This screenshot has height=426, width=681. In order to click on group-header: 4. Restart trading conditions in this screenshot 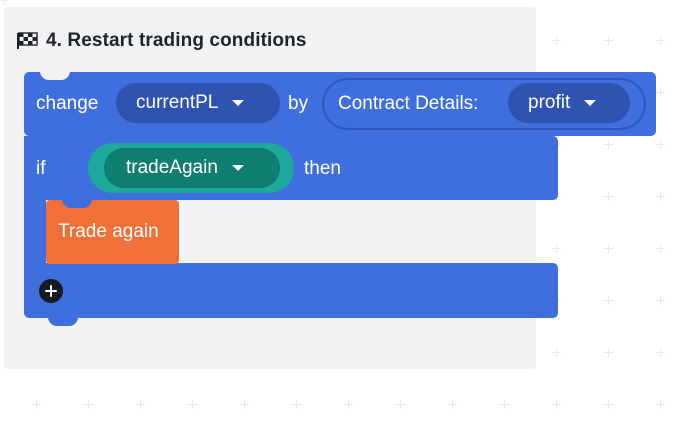, I will do `click(161, 41)`.